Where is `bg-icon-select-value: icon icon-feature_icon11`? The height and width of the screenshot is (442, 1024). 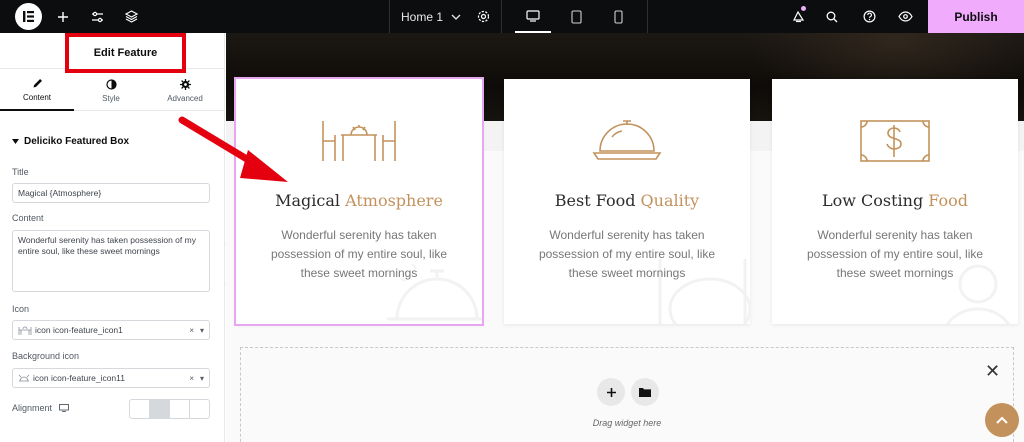
bg-icon-select-value: icon icon-feature_icon11 is located at coordinates (79, 378).